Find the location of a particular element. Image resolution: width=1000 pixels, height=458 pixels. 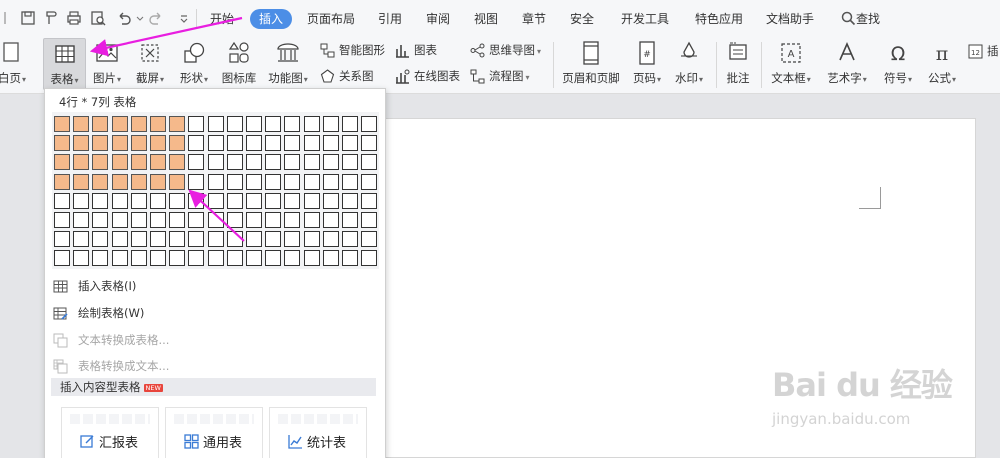

word-art-button: 艺术字▾ is located at coordinates (847, 64).